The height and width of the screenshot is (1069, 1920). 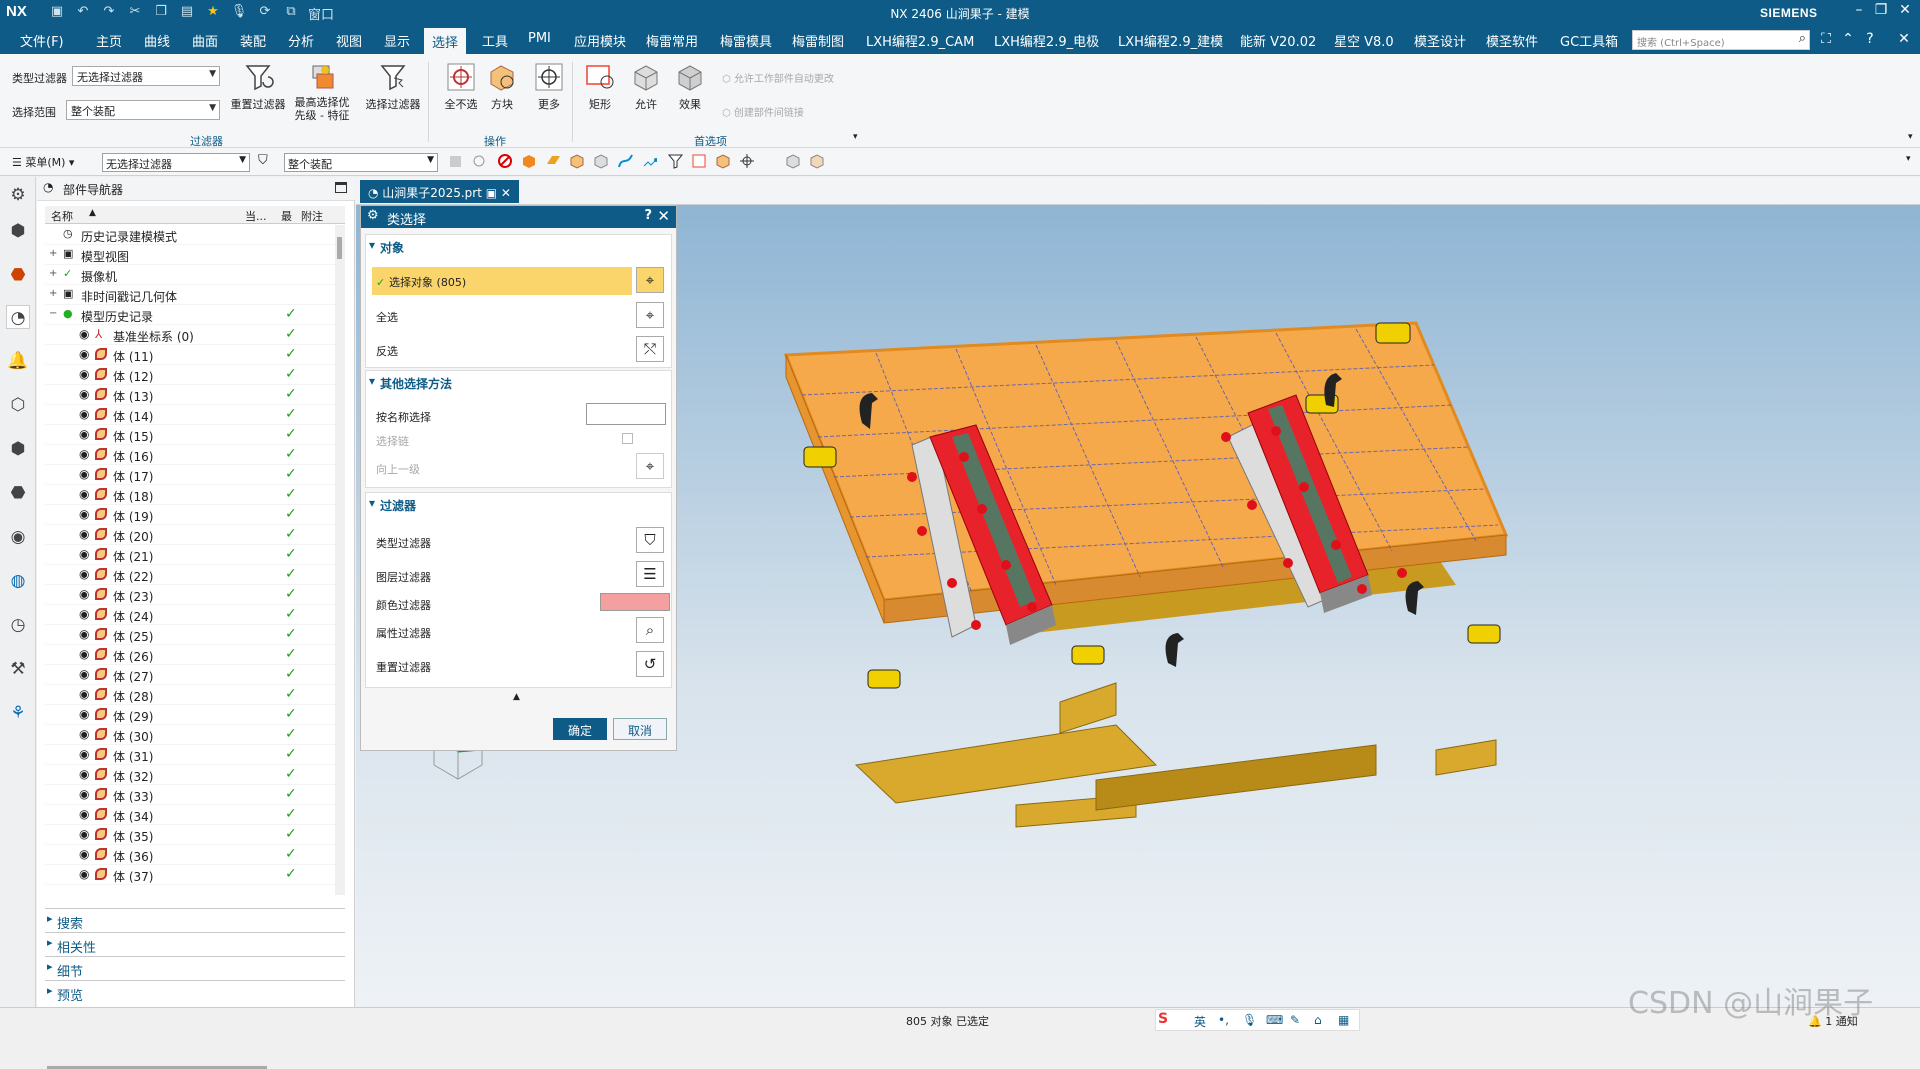 What do you see at coordinates (143, 110) in the screenshot?
I see `scope-select: 整个装配 ▼` at bounding box center [143, 110].